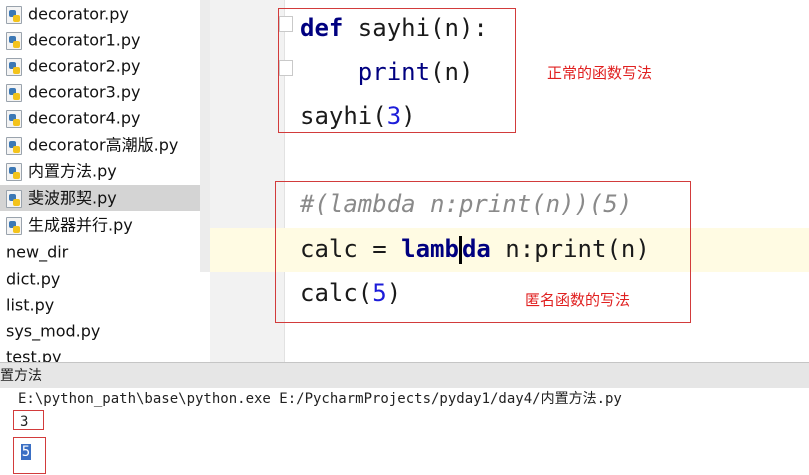 The height and width of the screenshot is (475, 809). I want to click on annotation-box-normal, so click(397, 70).